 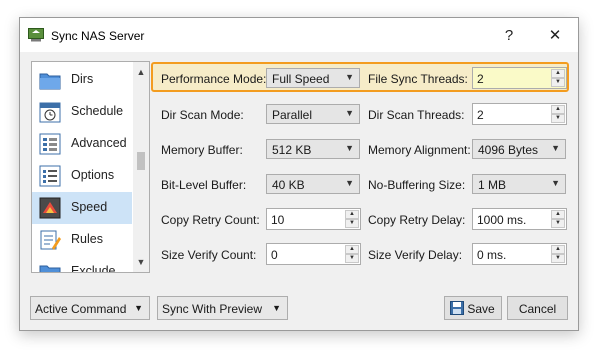 I want to click on size-verify-delay-label: Size Verify Delay:, so click(x=415, y=255).